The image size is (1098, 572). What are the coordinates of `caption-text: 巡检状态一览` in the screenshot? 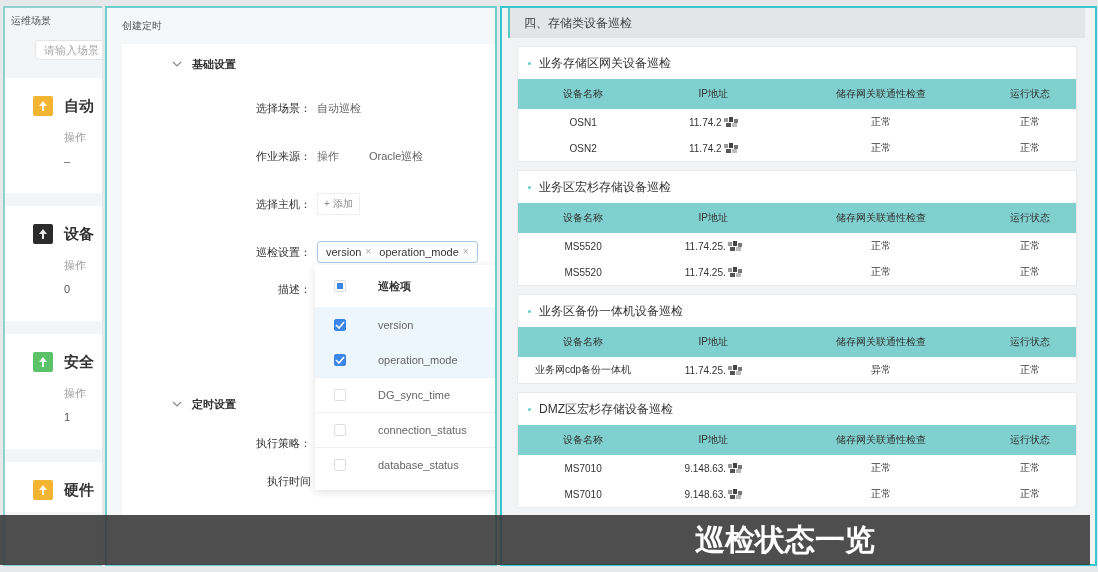 It's located at (785, 539).